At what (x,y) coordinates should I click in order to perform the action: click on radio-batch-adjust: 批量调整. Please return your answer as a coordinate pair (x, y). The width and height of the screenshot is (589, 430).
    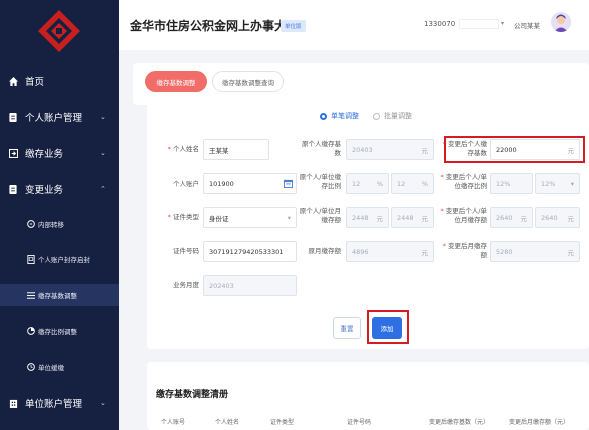
    Looking at the image, I should click on (392, 116).